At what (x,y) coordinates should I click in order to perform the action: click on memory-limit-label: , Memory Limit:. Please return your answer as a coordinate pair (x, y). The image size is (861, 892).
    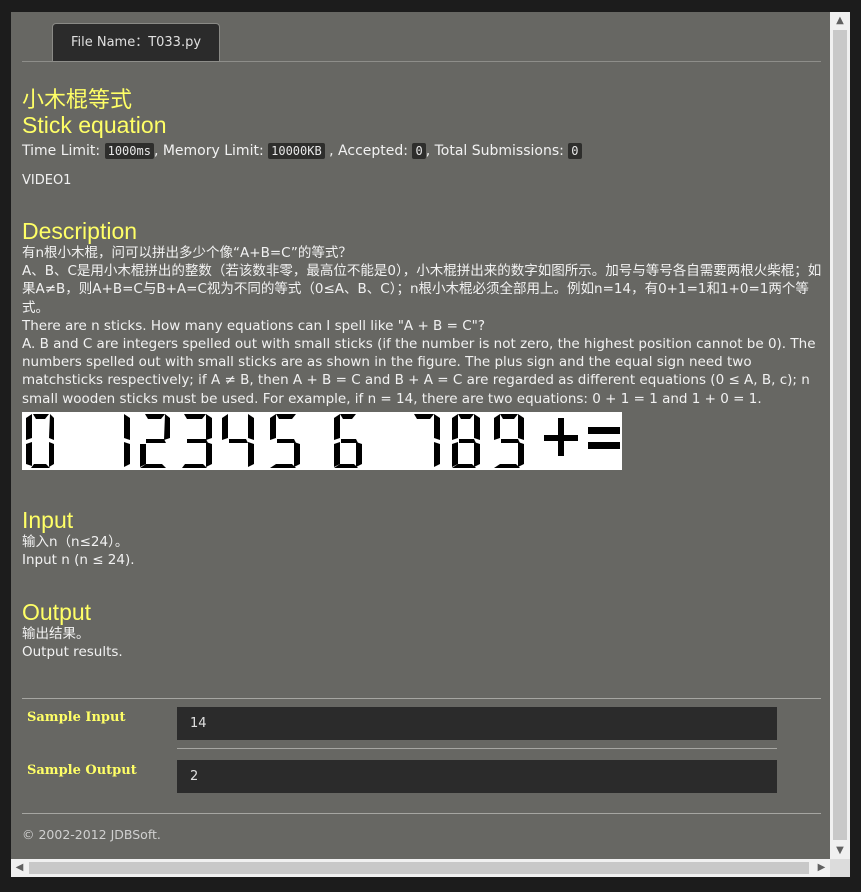
    Looking at the image, I should click on (208, 151).